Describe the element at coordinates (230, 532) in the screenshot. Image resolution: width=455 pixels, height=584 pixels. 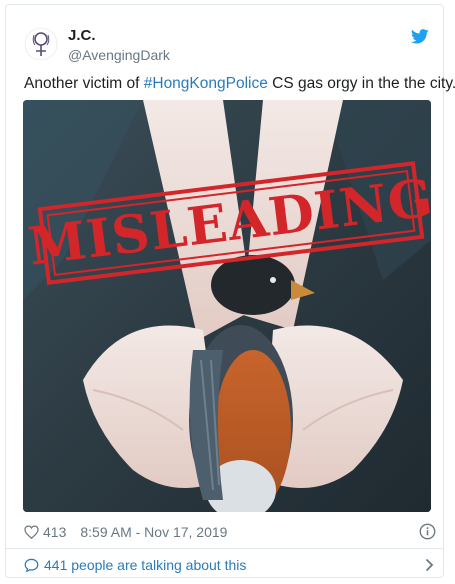
I see `tweet-meta: 413 8:59 AM - Nov 17, 2019` at that location.